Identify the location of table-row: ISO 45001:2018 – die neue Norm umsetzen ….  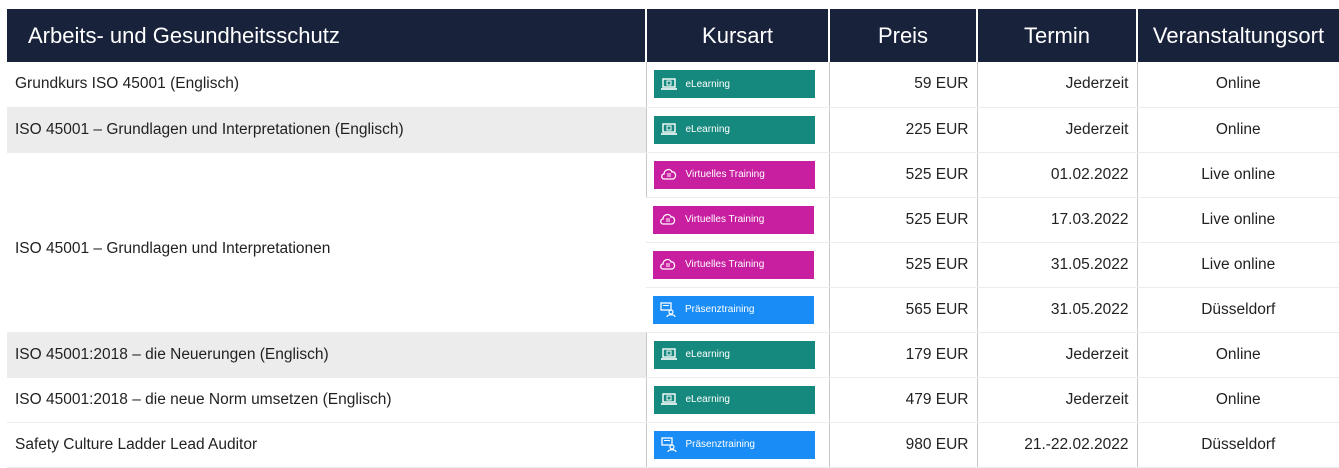
(673, 400).